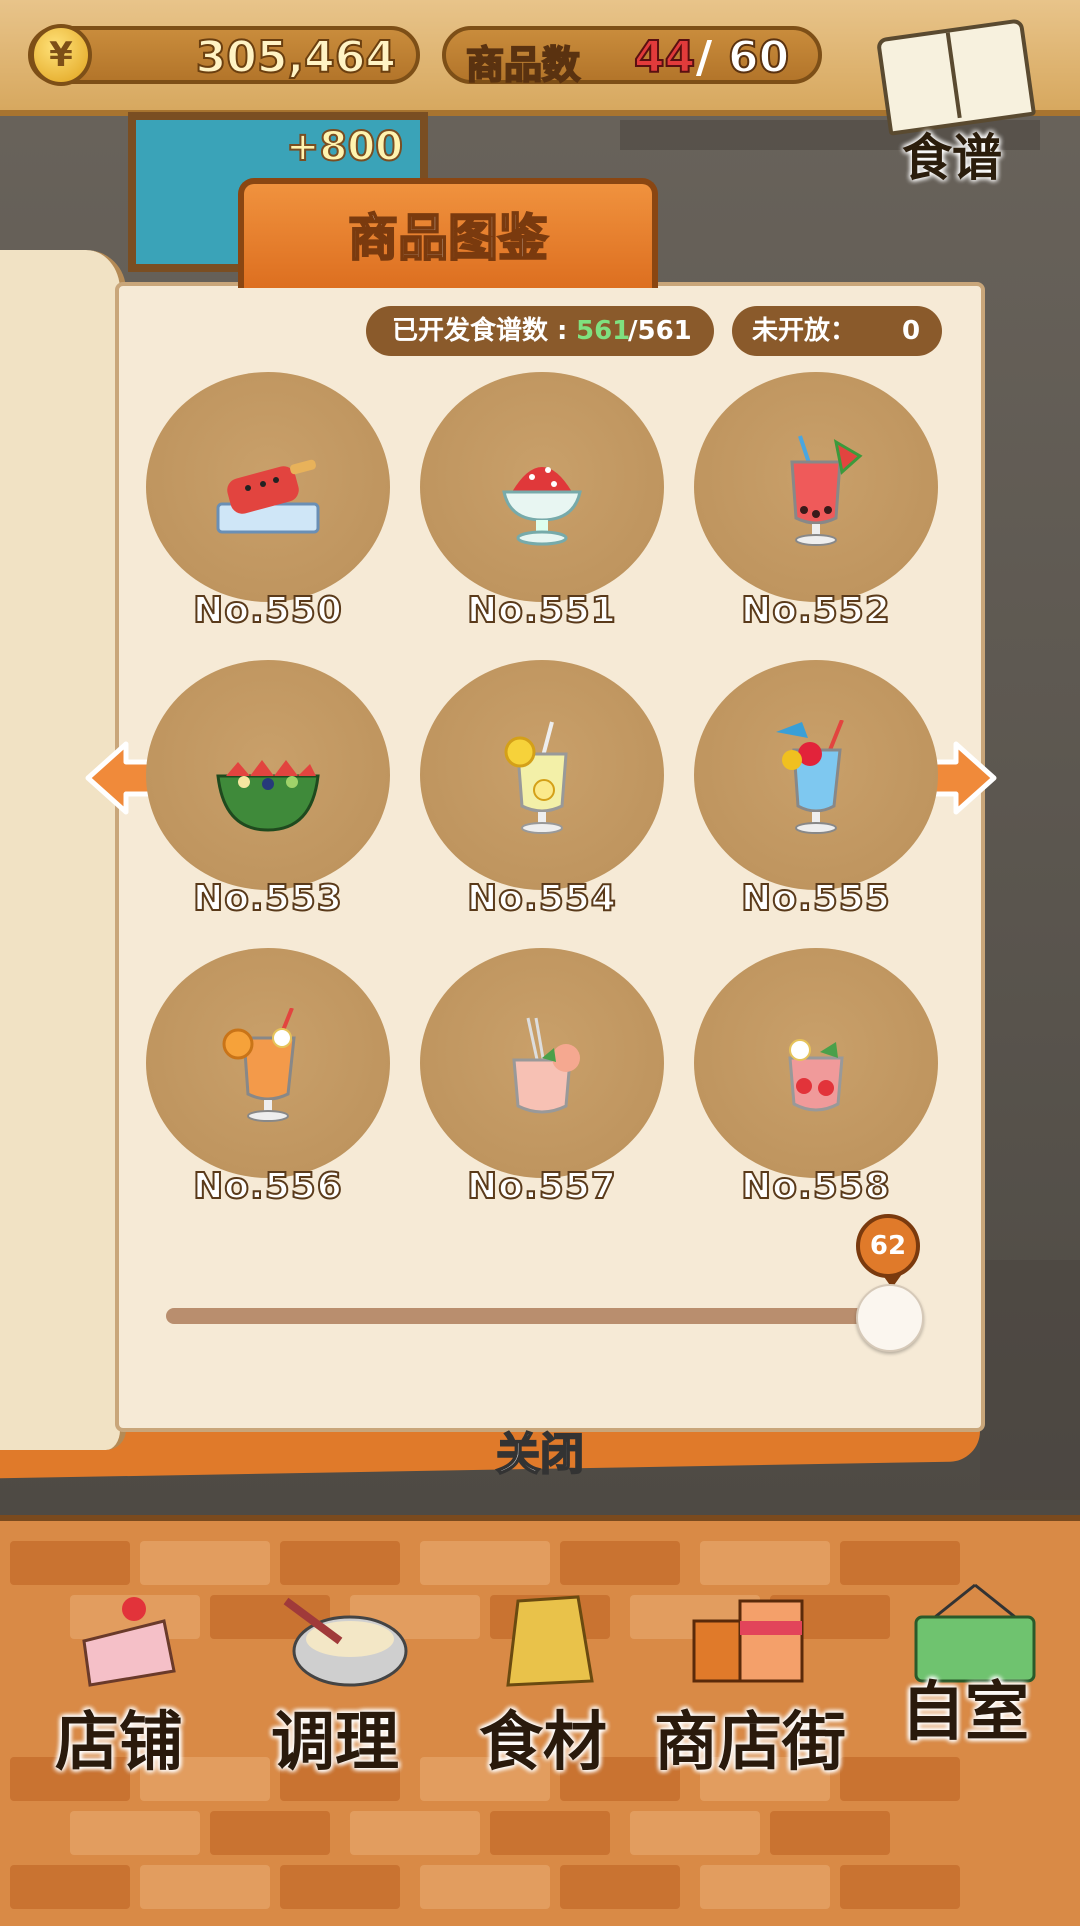  What do you see at coordinates (750, 1743) in the screenshot?
I see `nav-shopping-street-label: 商店街` at bounding box center [750, 1743].